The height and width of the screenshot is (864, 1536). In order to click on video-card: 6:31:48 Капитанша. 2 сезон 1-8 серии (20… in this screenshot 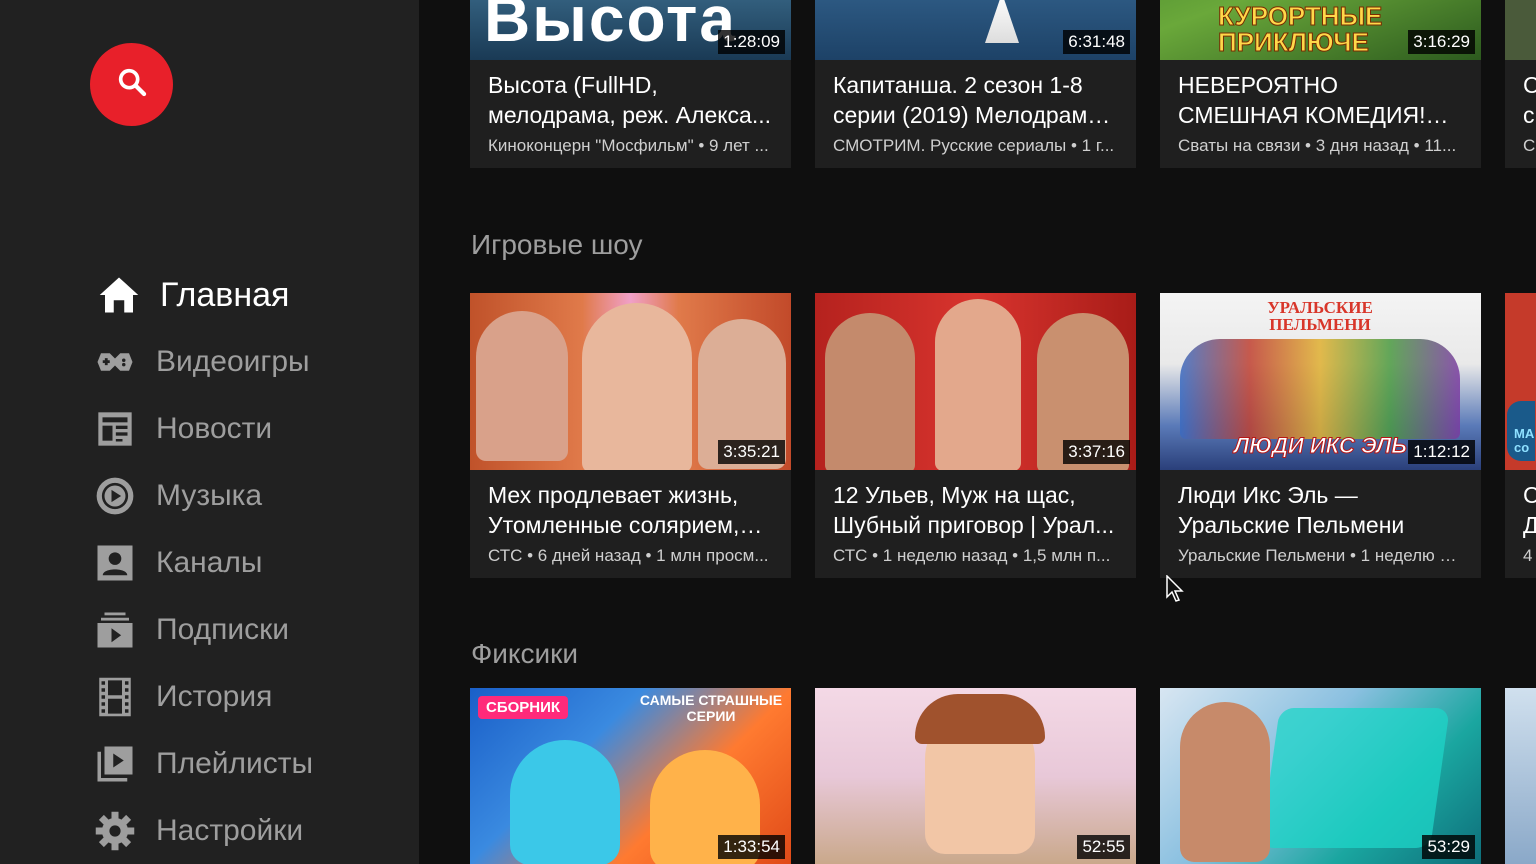, I will do `click(975, 84)`.